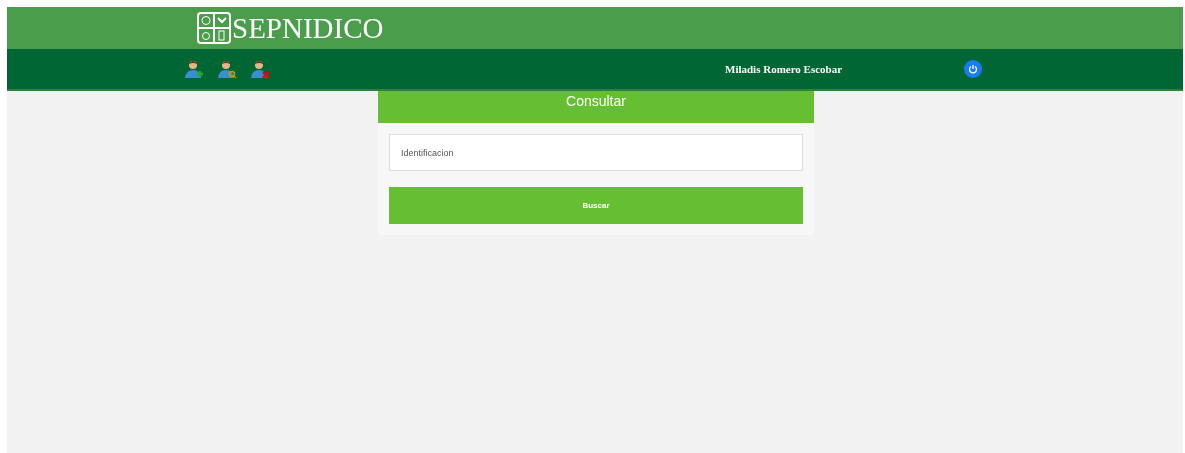 This screenshot has height=453, width=1185. I want to click on user-name: Miladis Romero Escobar, so click(784, 69).